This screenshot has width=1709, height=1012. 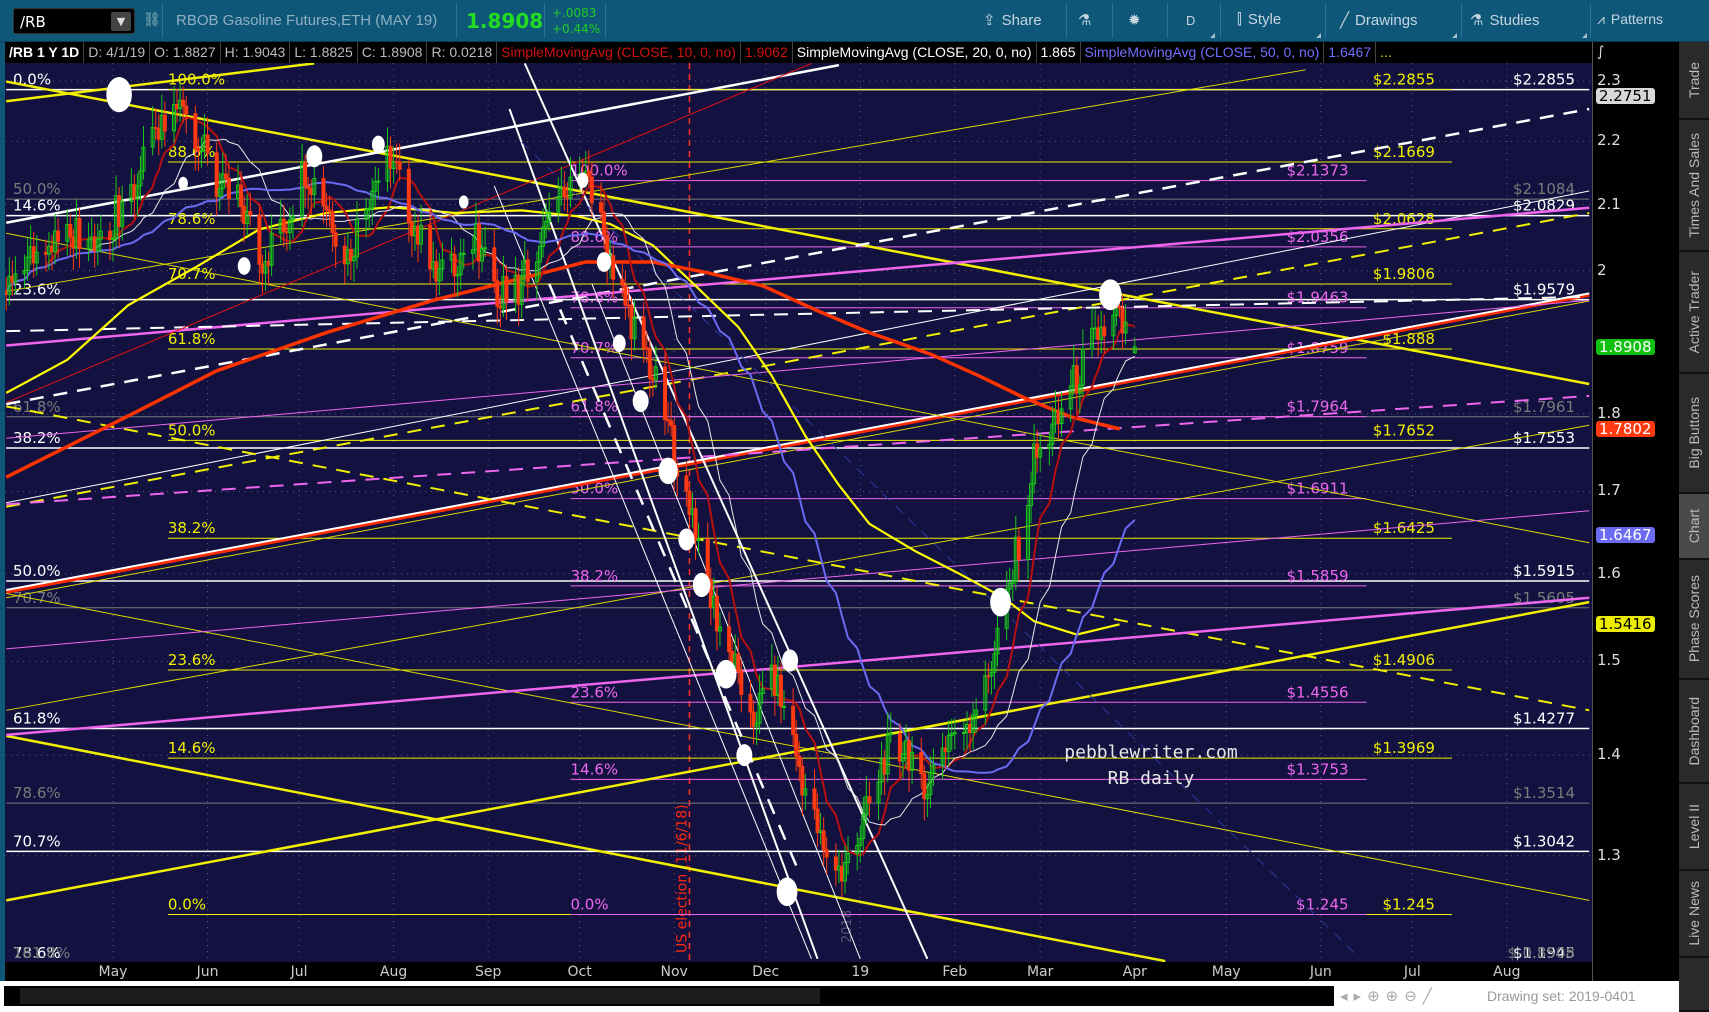 I want to click on sidebar-tab-times-and-sales: Times And Sales, so click(x=1694, y=186).